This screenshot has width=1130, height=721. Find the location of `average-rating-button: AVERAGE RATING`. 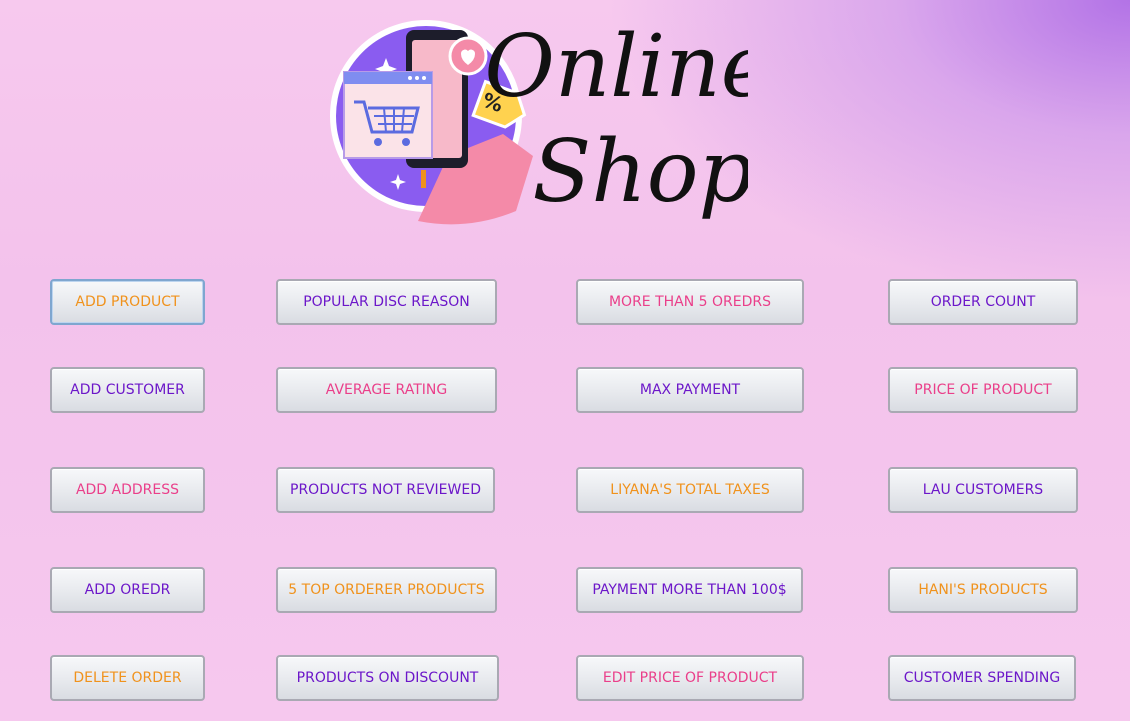

average-rating-button: AVERAGE RATING is located at coordinates (386, 390).